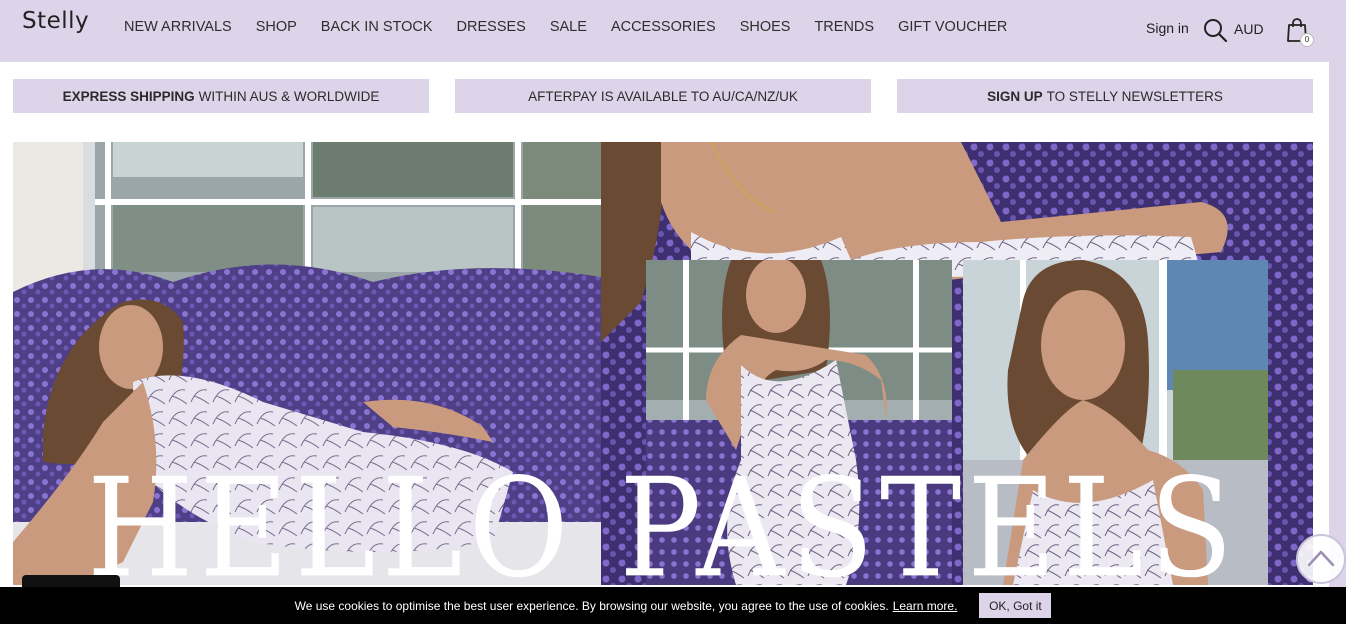 This screenshot has height=624, width=1346. I want to click on nav-shop: SHOP, so click(276, 27).